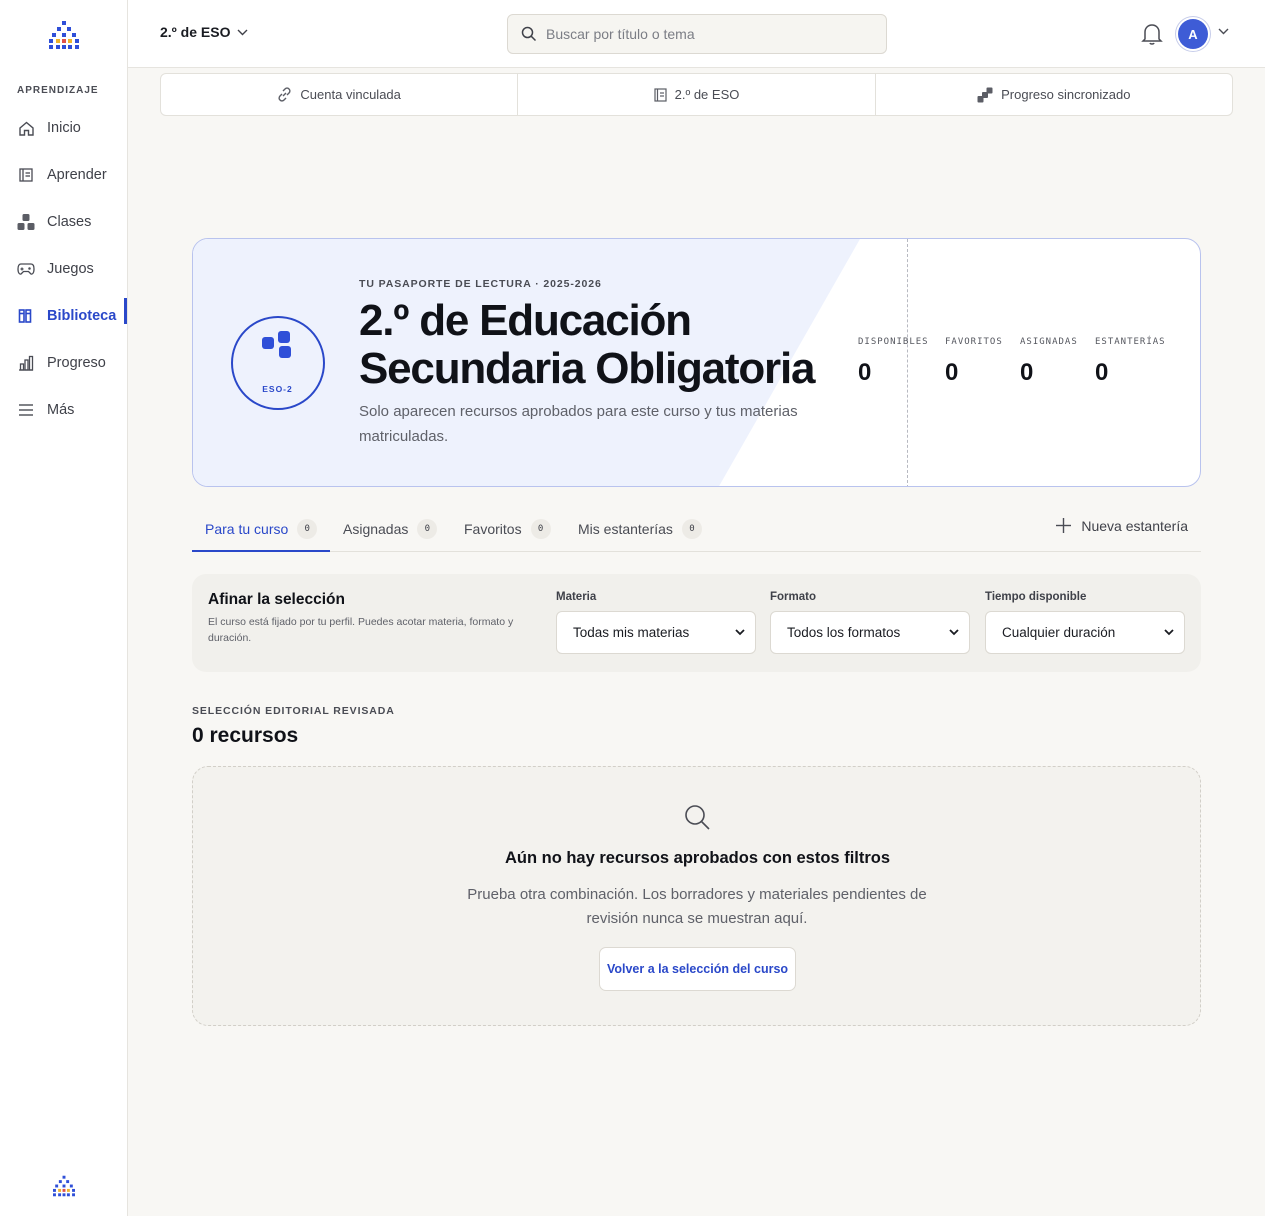 The image size is (1265, 1216). I want to click on duration-select: Cualquier duración, so click(1085, 632).